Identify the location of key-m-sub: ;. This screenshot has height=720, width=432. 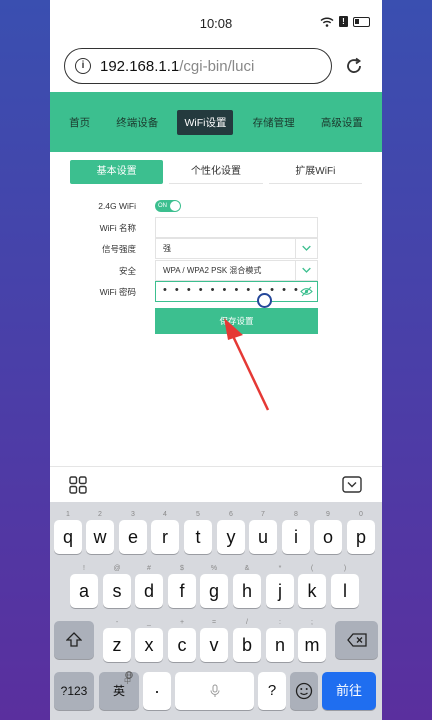
(312, 622).